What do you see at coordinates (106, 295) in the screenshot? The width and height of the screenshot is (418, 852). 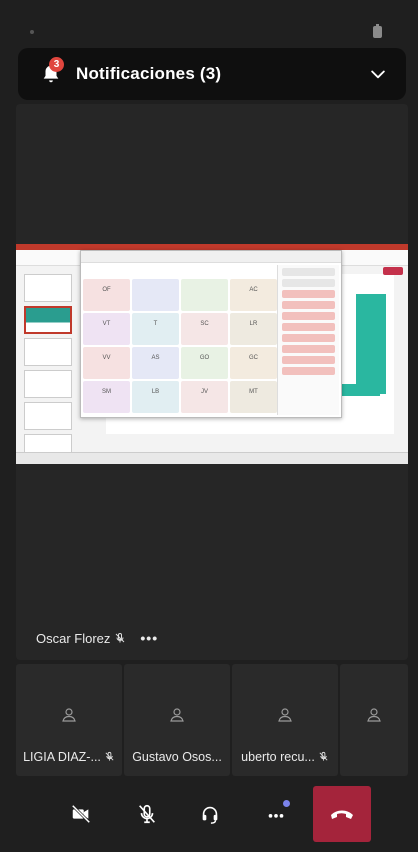 I see `shared-grid-cell: OF` at bounding box center [106, 295].